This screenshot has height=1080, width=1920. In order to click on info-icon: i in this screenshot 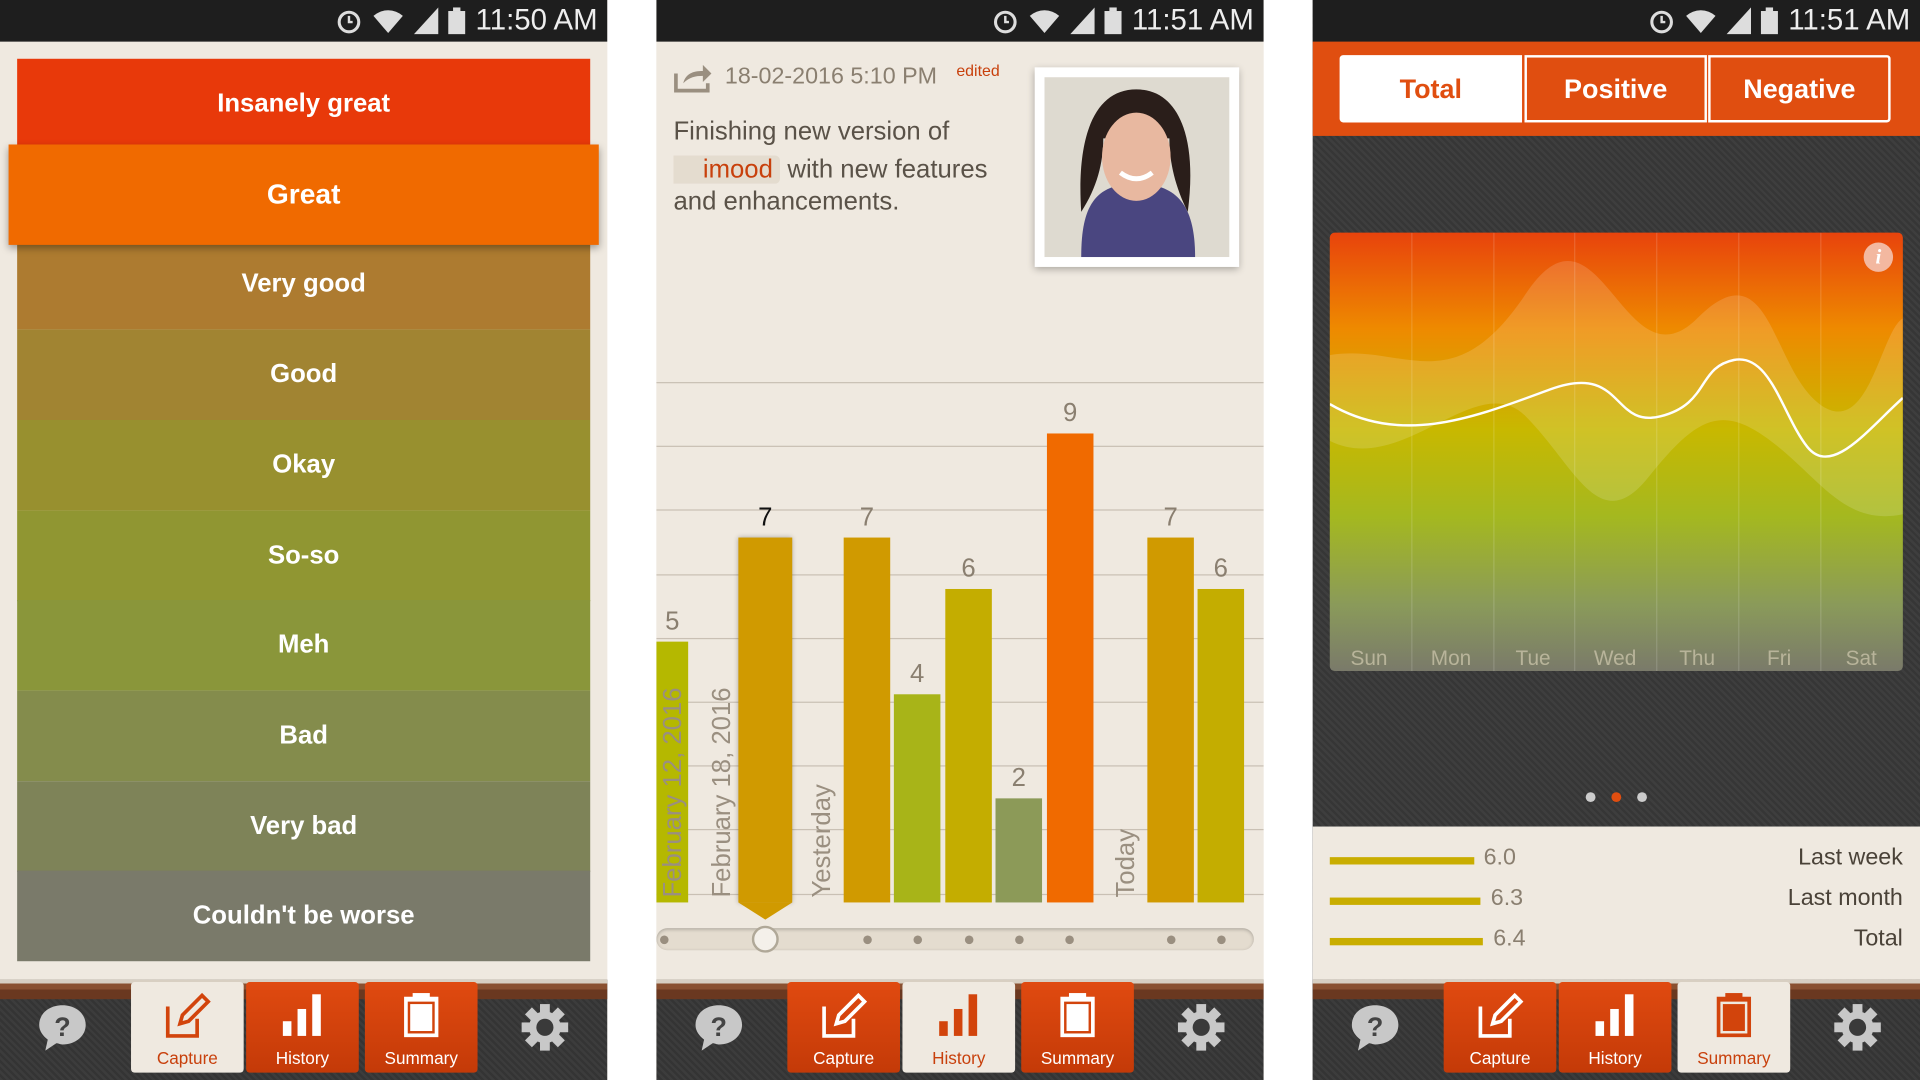, I will do `click(1878, 257)`.